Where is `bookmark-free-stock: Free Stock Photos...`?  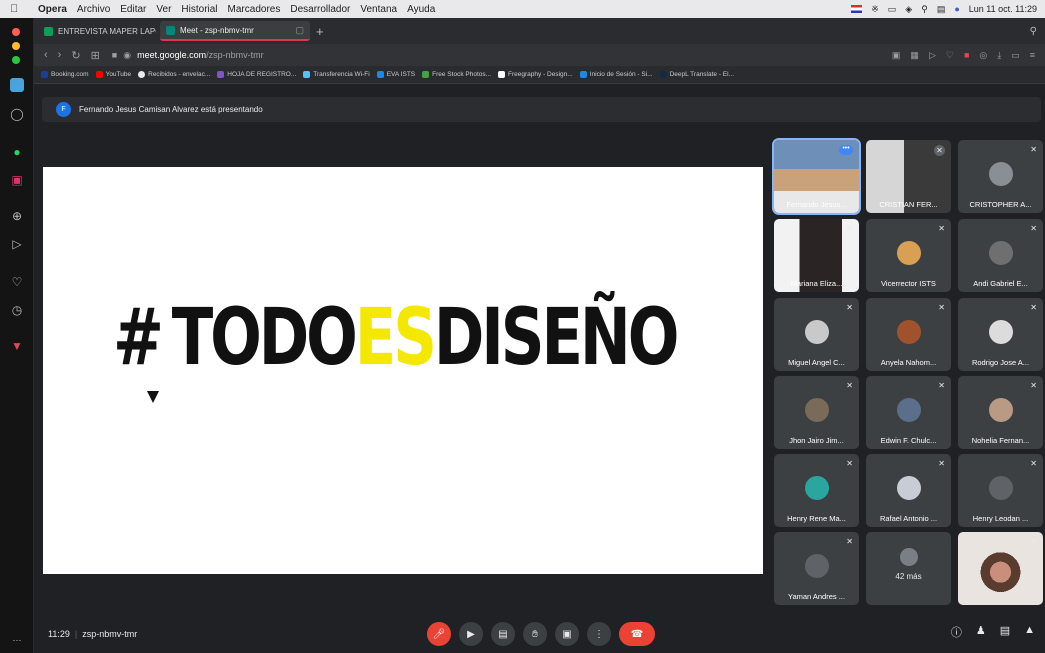 bookmark-free-stock: Free Stock Photos... is located at coordinates (456, 74).